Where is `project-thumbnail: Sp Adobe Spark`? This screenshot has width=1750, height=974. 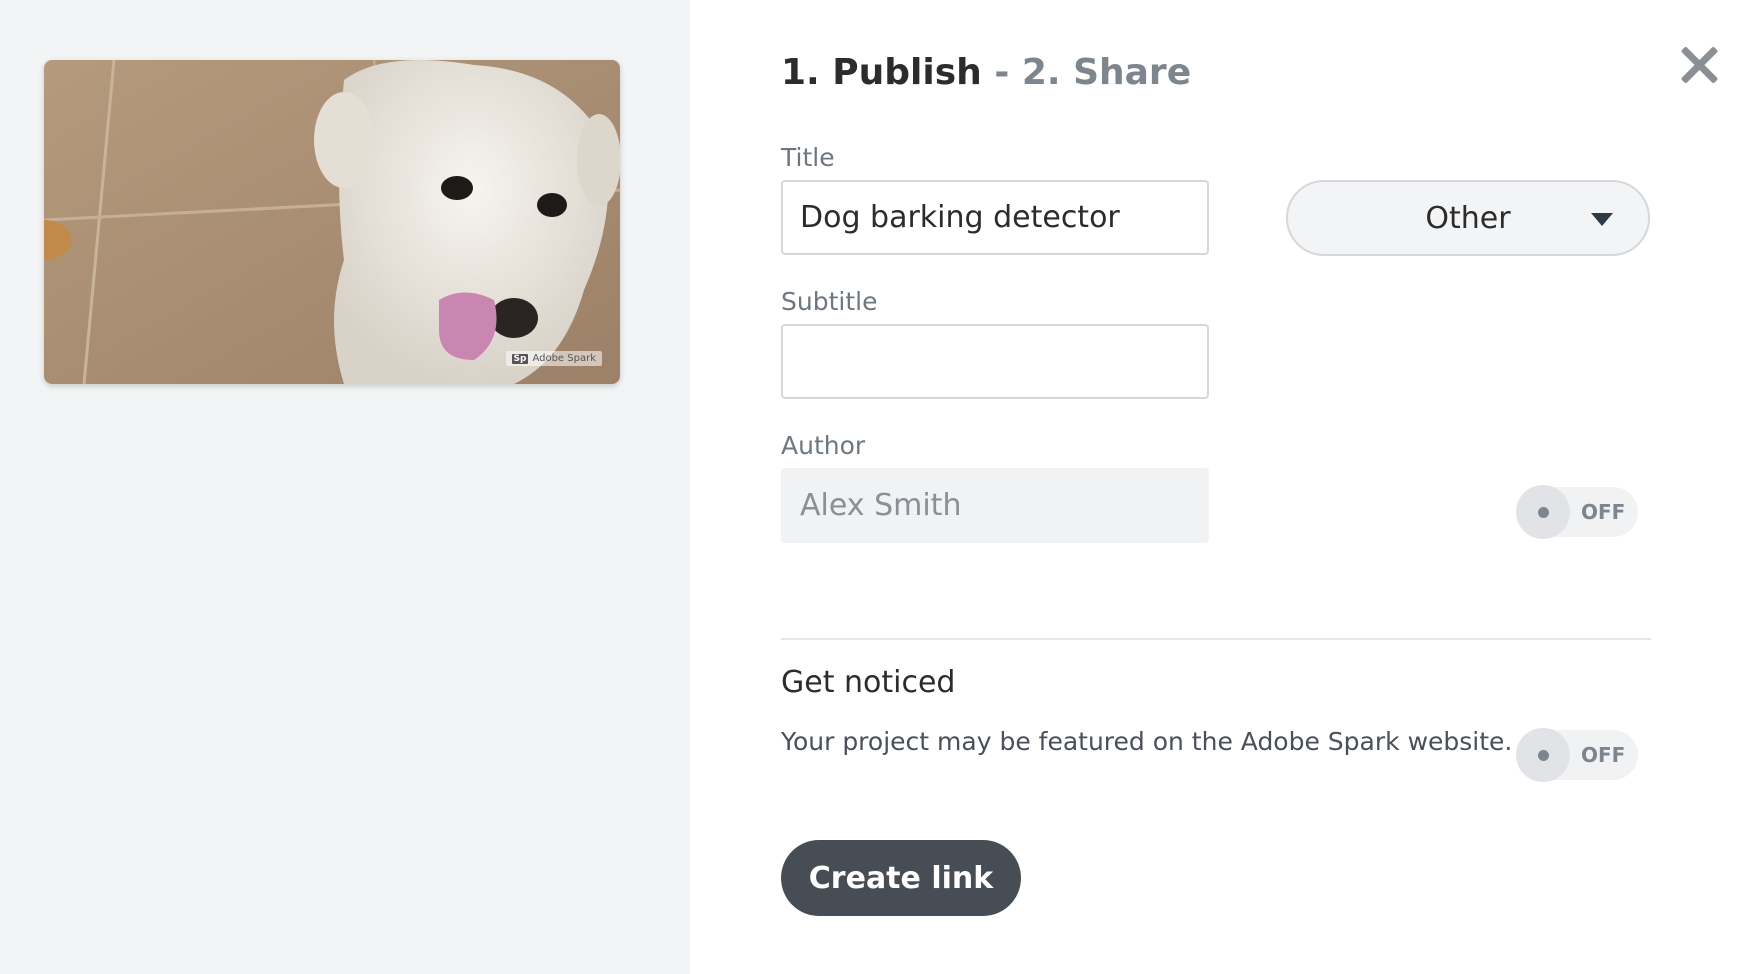
project-thumbnail: Sp Adobe Spark is located at coordinates (332, 222).